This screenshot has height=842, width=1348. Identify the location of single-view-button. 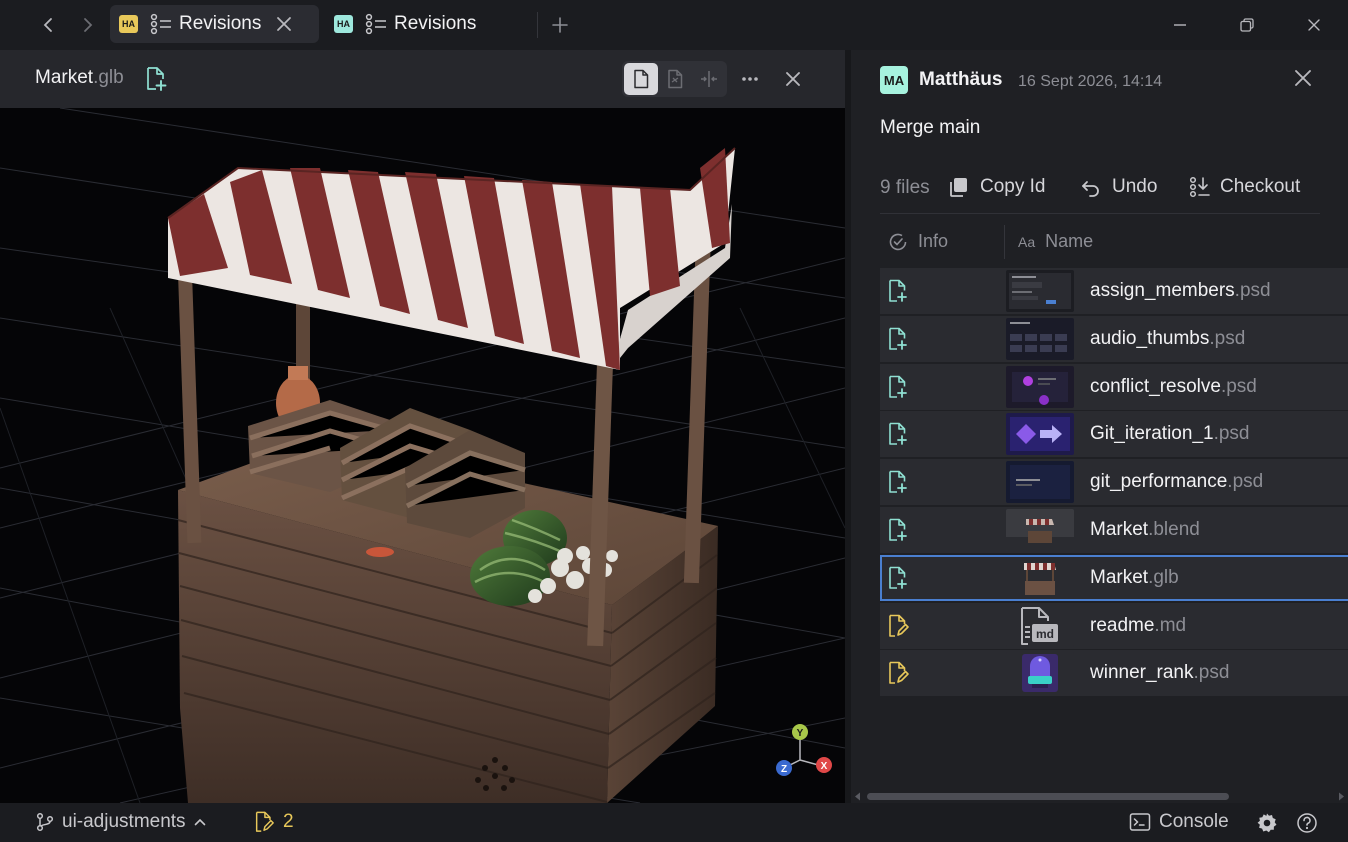
(641, 79).